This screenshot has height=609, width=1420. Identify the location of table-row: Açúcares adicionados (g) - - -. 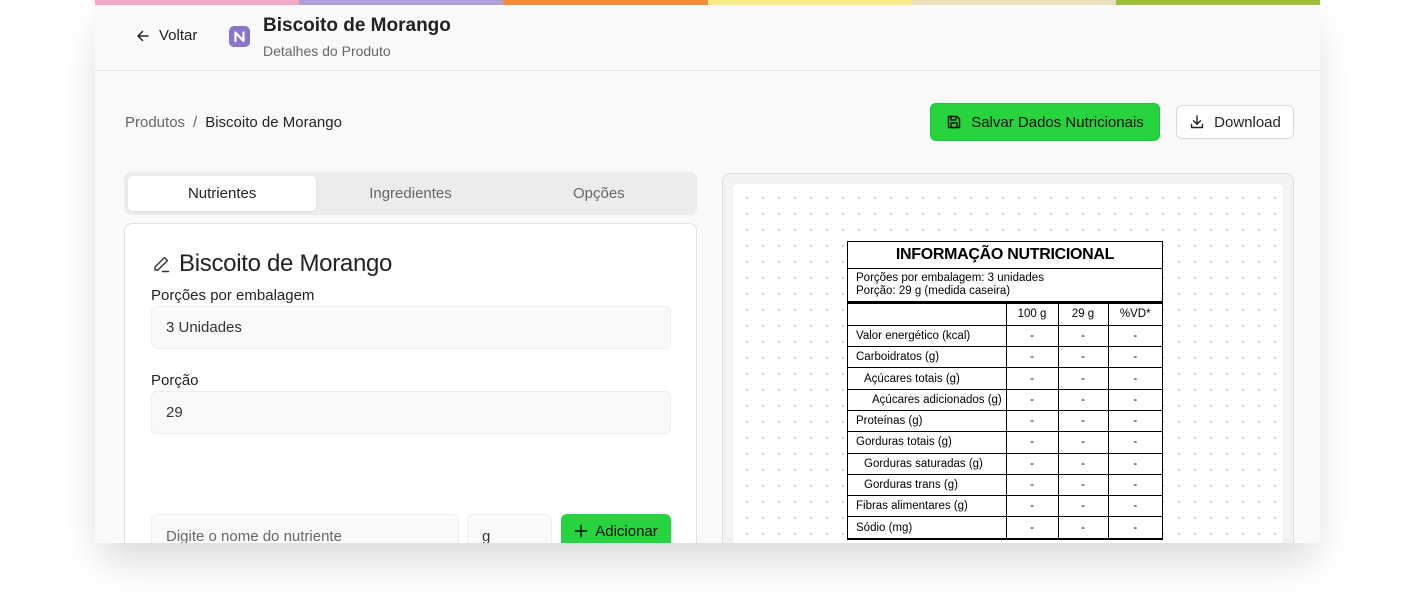
(1005, 400).